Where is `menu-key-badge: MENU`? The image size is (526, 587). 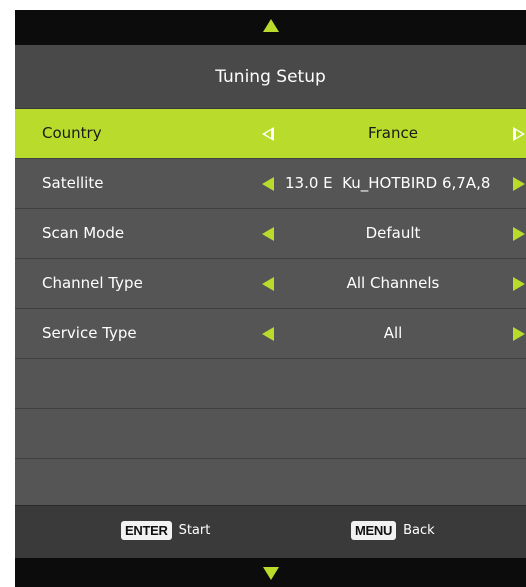 menu-key-badge: MENU is located at coordinates (374, 530).